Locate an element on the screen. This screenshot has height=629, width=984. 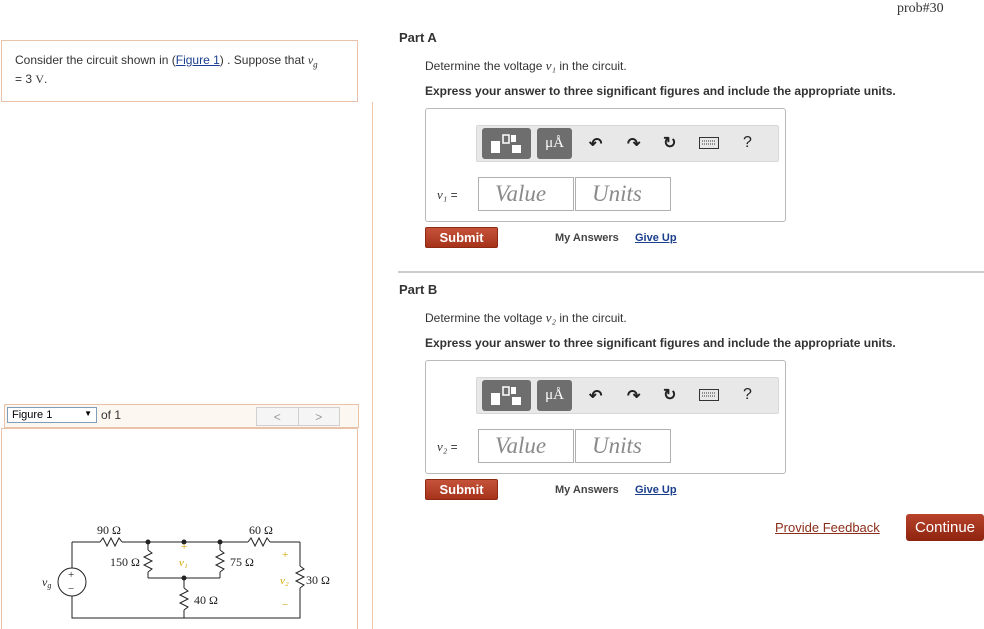
part-b-var-label: v₂ = is located at coordinates (447, 447).